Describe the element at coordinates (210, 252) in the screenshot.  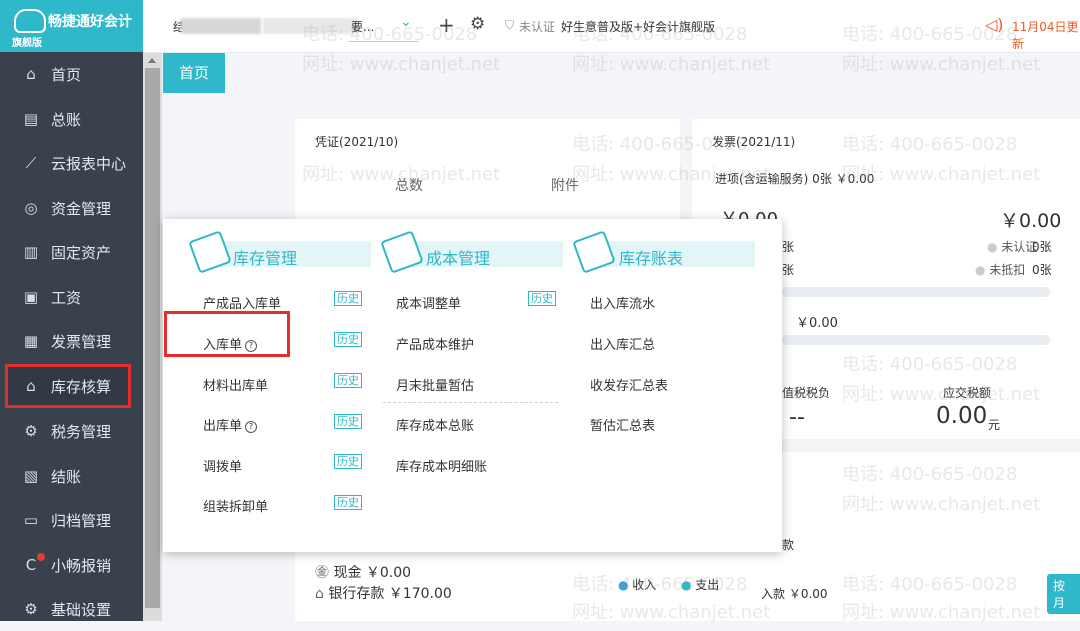
I see `inventory-mgmt-icon` at that location.